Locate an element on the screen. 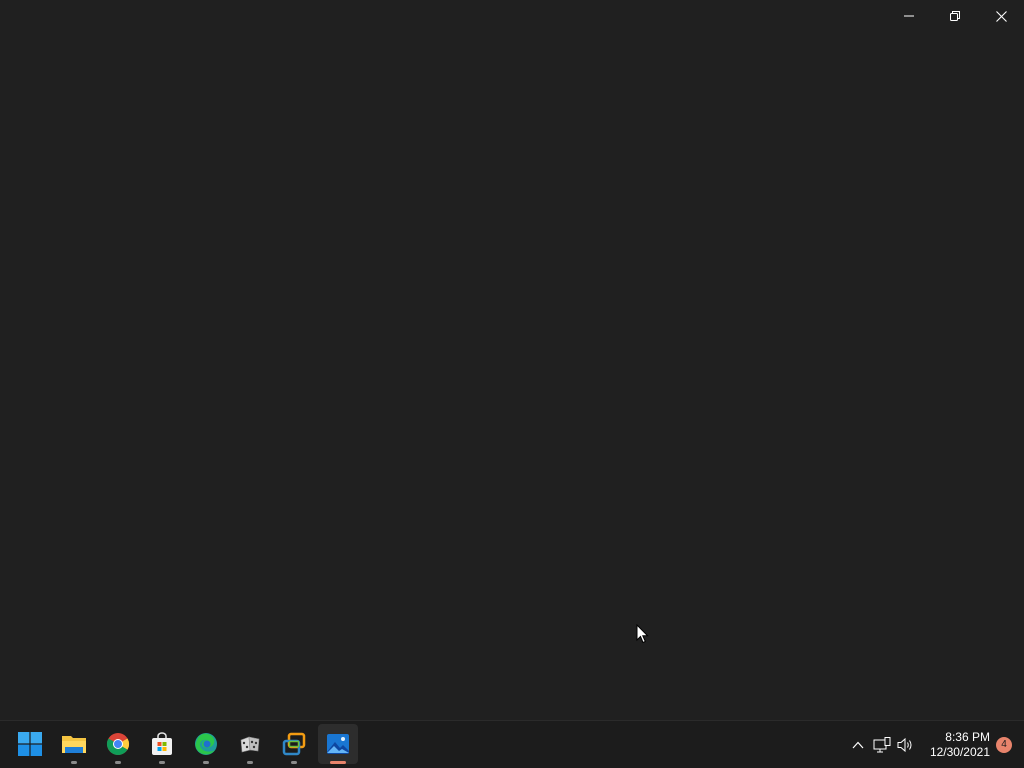  photos-icon is located at coordinates (338, 744).